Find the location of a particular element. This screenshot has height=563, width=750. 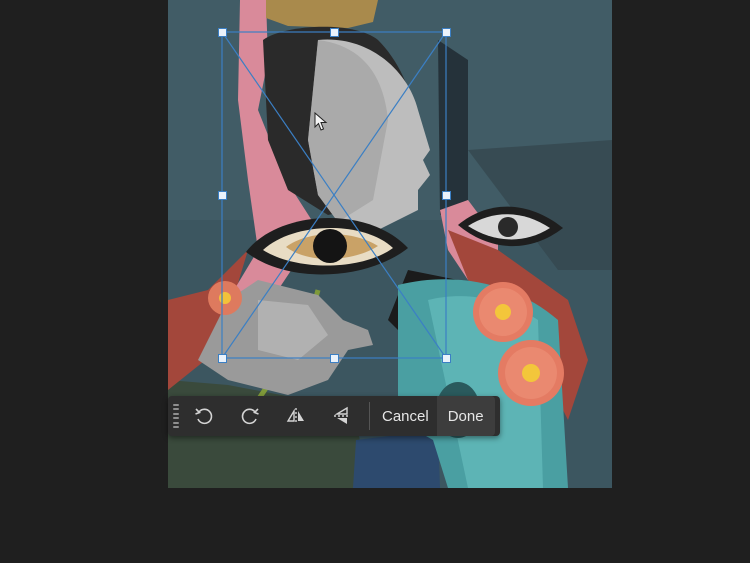

resize-handle-top-center is located at coordinates (334, 32).